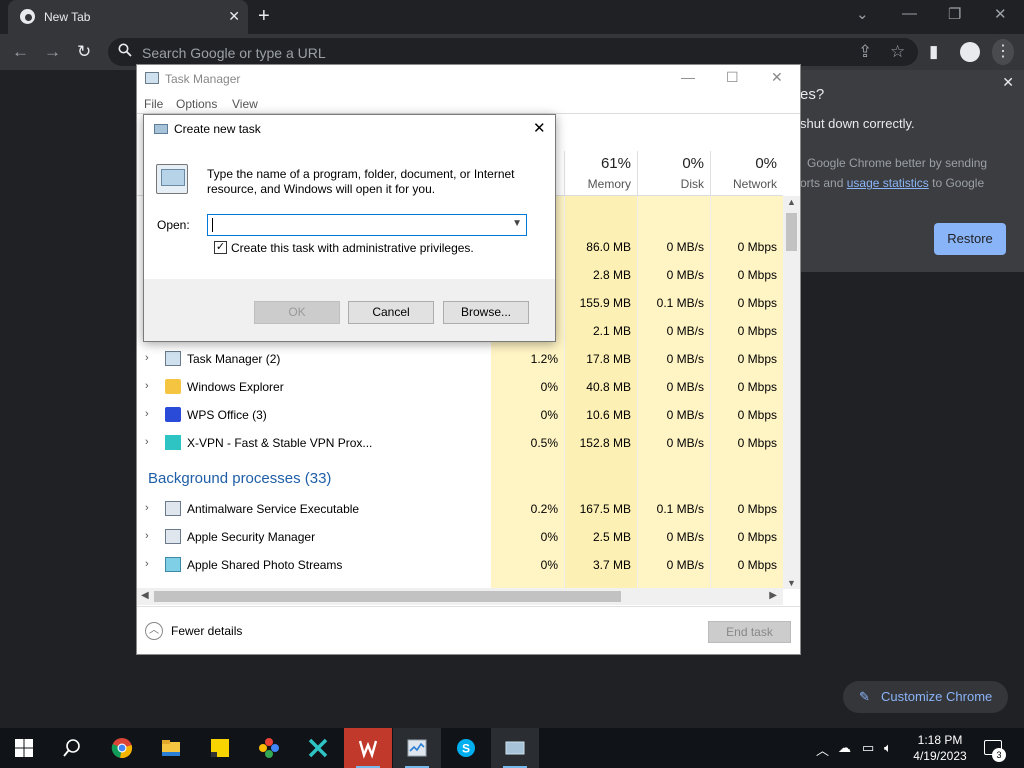 Image resolution: width=1024 pixels, height=768 pixels. What do you see at coordinates (417, 748) in the screenshot?
I see `taskbar-task-manager` at bounding box center [417, 748].